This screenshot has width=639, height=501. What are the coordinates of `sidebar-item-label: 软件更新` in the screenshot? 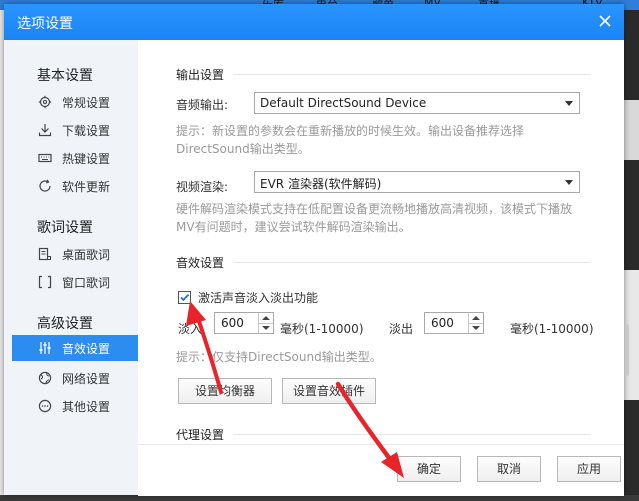 It's located at (86, 187).